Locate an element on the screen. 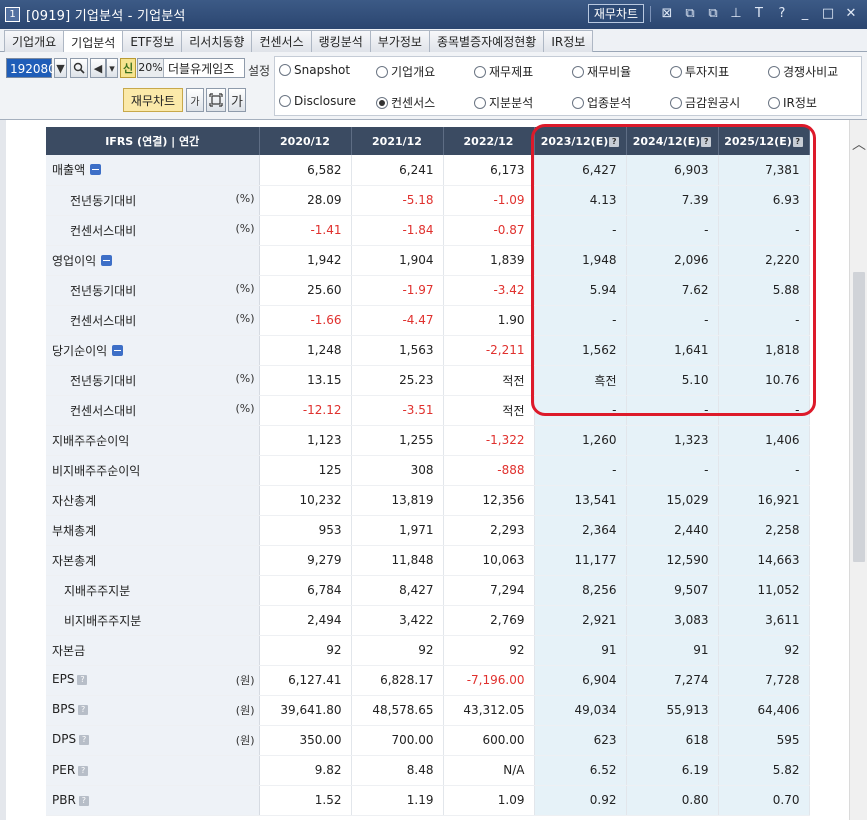  scroll-thumb is located at coordinates (859, 417).